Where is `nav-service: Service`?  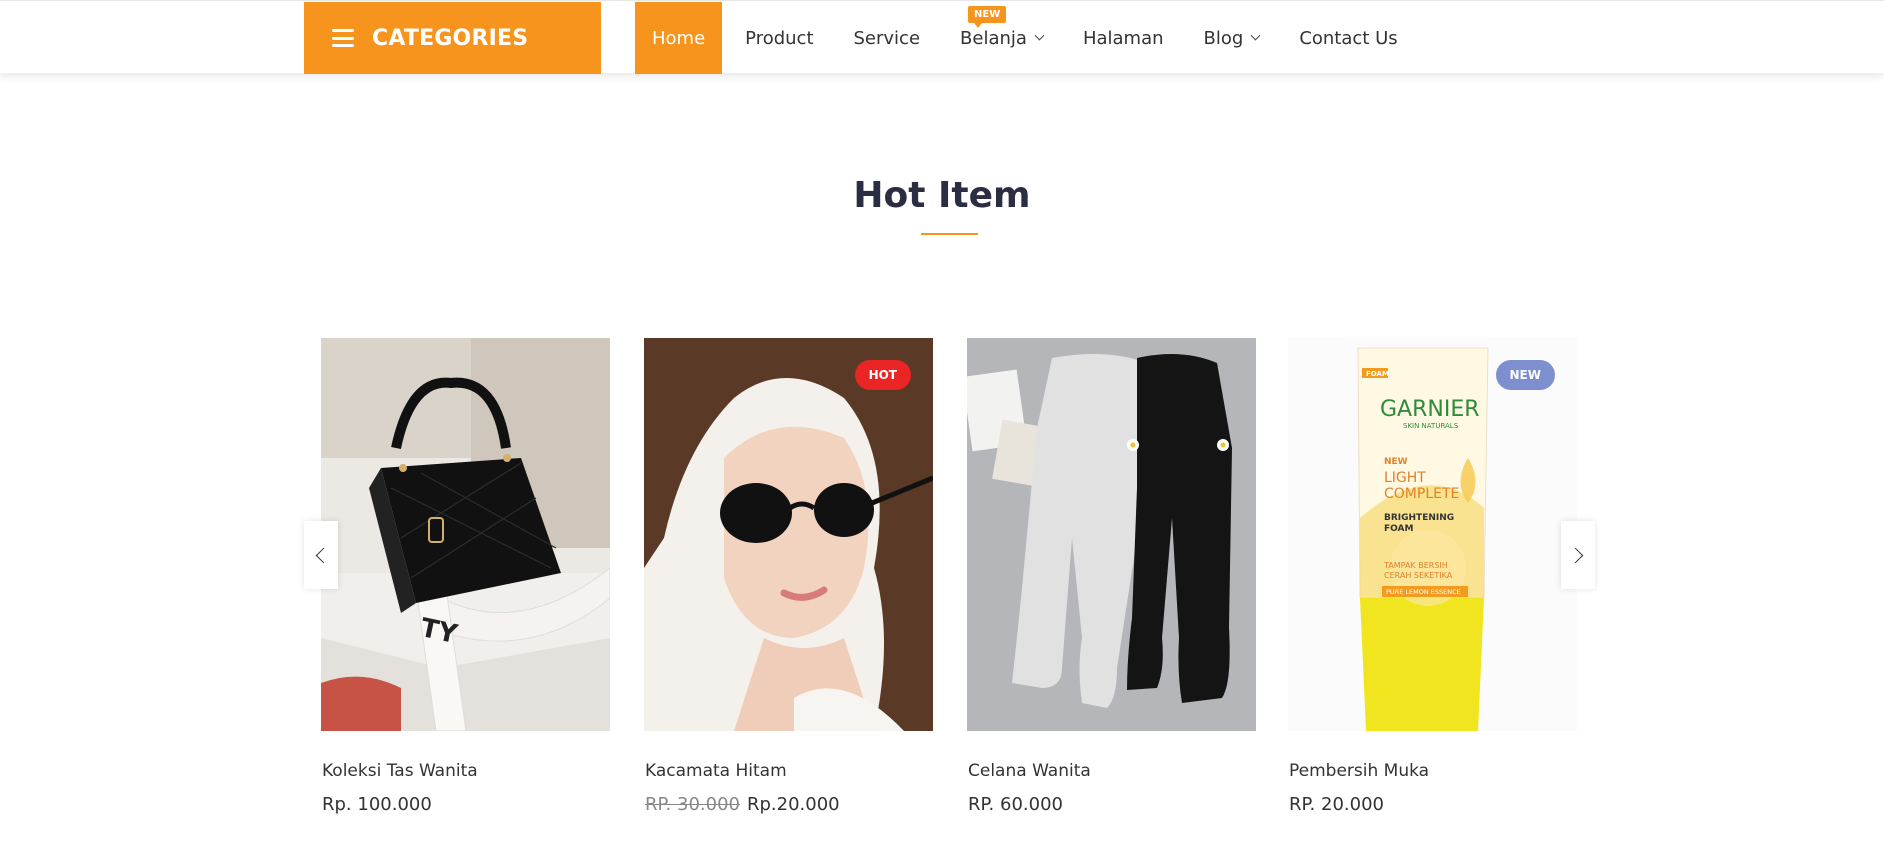
nav-service: Service is located at coordinates (887, 38).